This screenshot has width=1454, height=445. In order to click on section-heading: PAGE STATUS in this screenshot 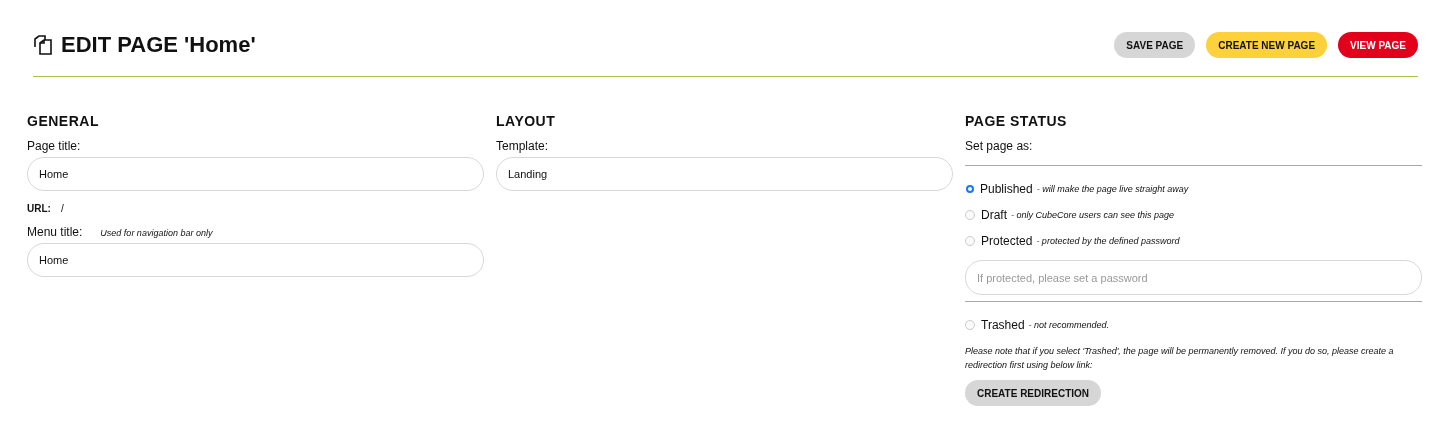, I will do `click(1016, 121)`.